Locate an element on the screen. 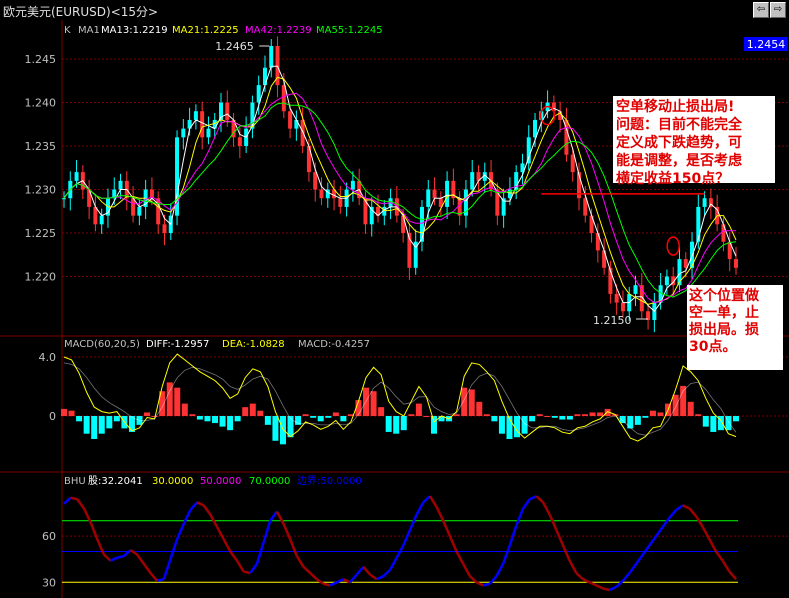 Image resolution: width=789 pixels, height=598 pixels. price-tick-label: 1.240 is located at coordinates (41, 103).